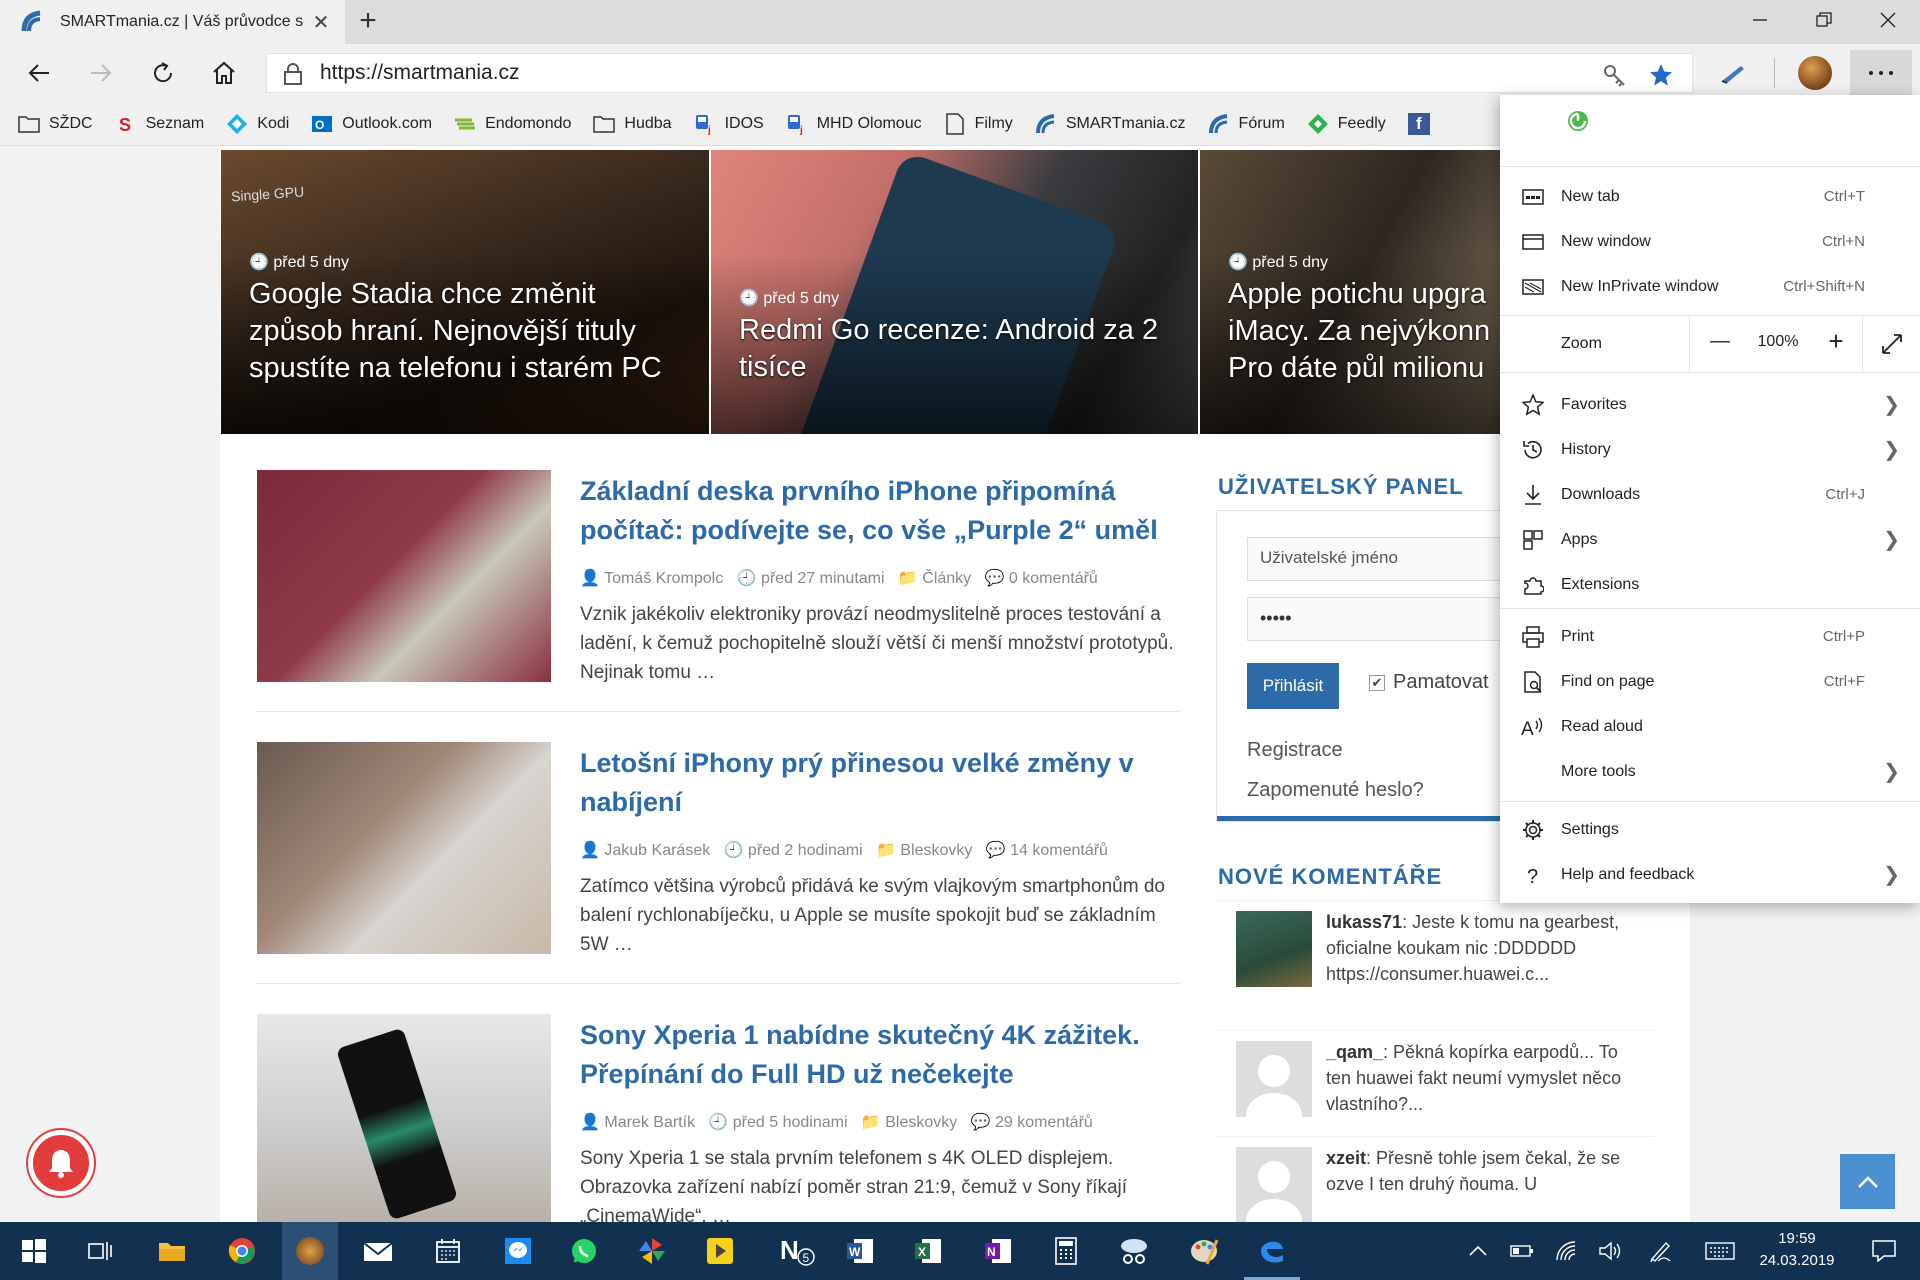  I want to click on comment-user: lukass71, so click(1364, 922).